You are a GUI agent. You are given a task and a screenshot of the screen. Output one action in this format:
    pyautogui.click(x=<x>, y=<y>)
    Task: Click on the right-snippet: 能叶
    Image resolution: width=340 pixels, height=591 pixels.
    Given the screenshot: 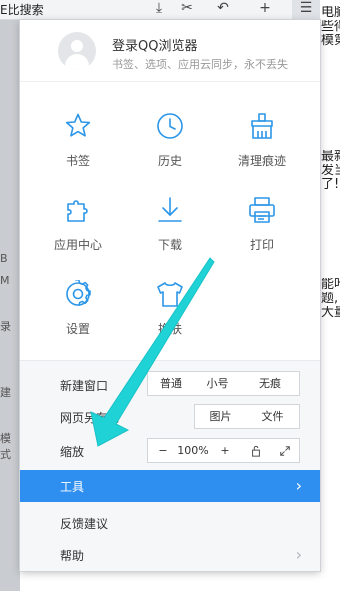 What is the action you would take?
    pyautogui.click(x=330, y=284)
    